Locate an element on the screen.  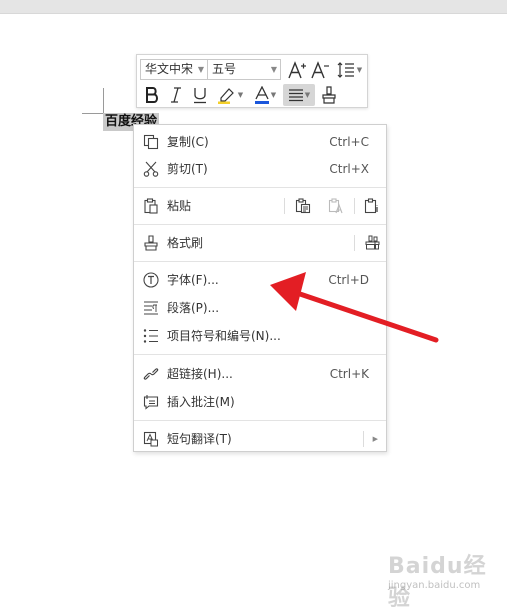
annotation-arrow-icon is located at coordinates (354, 307).